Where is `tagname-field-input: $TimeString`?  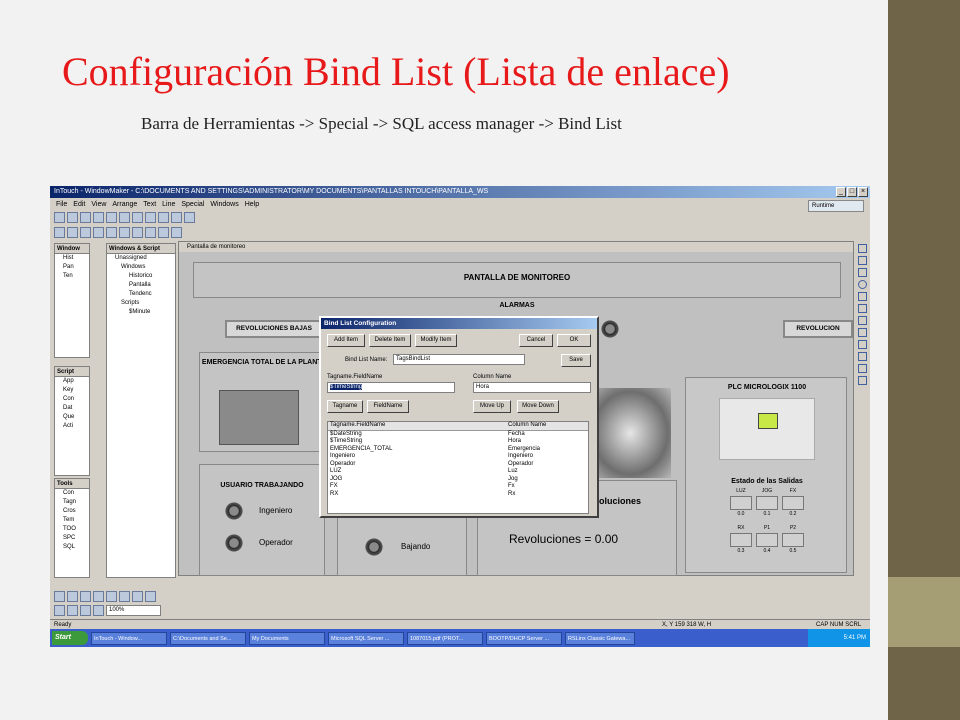 tagname-field-input: $TimeString is located at coordinates (391, 387).